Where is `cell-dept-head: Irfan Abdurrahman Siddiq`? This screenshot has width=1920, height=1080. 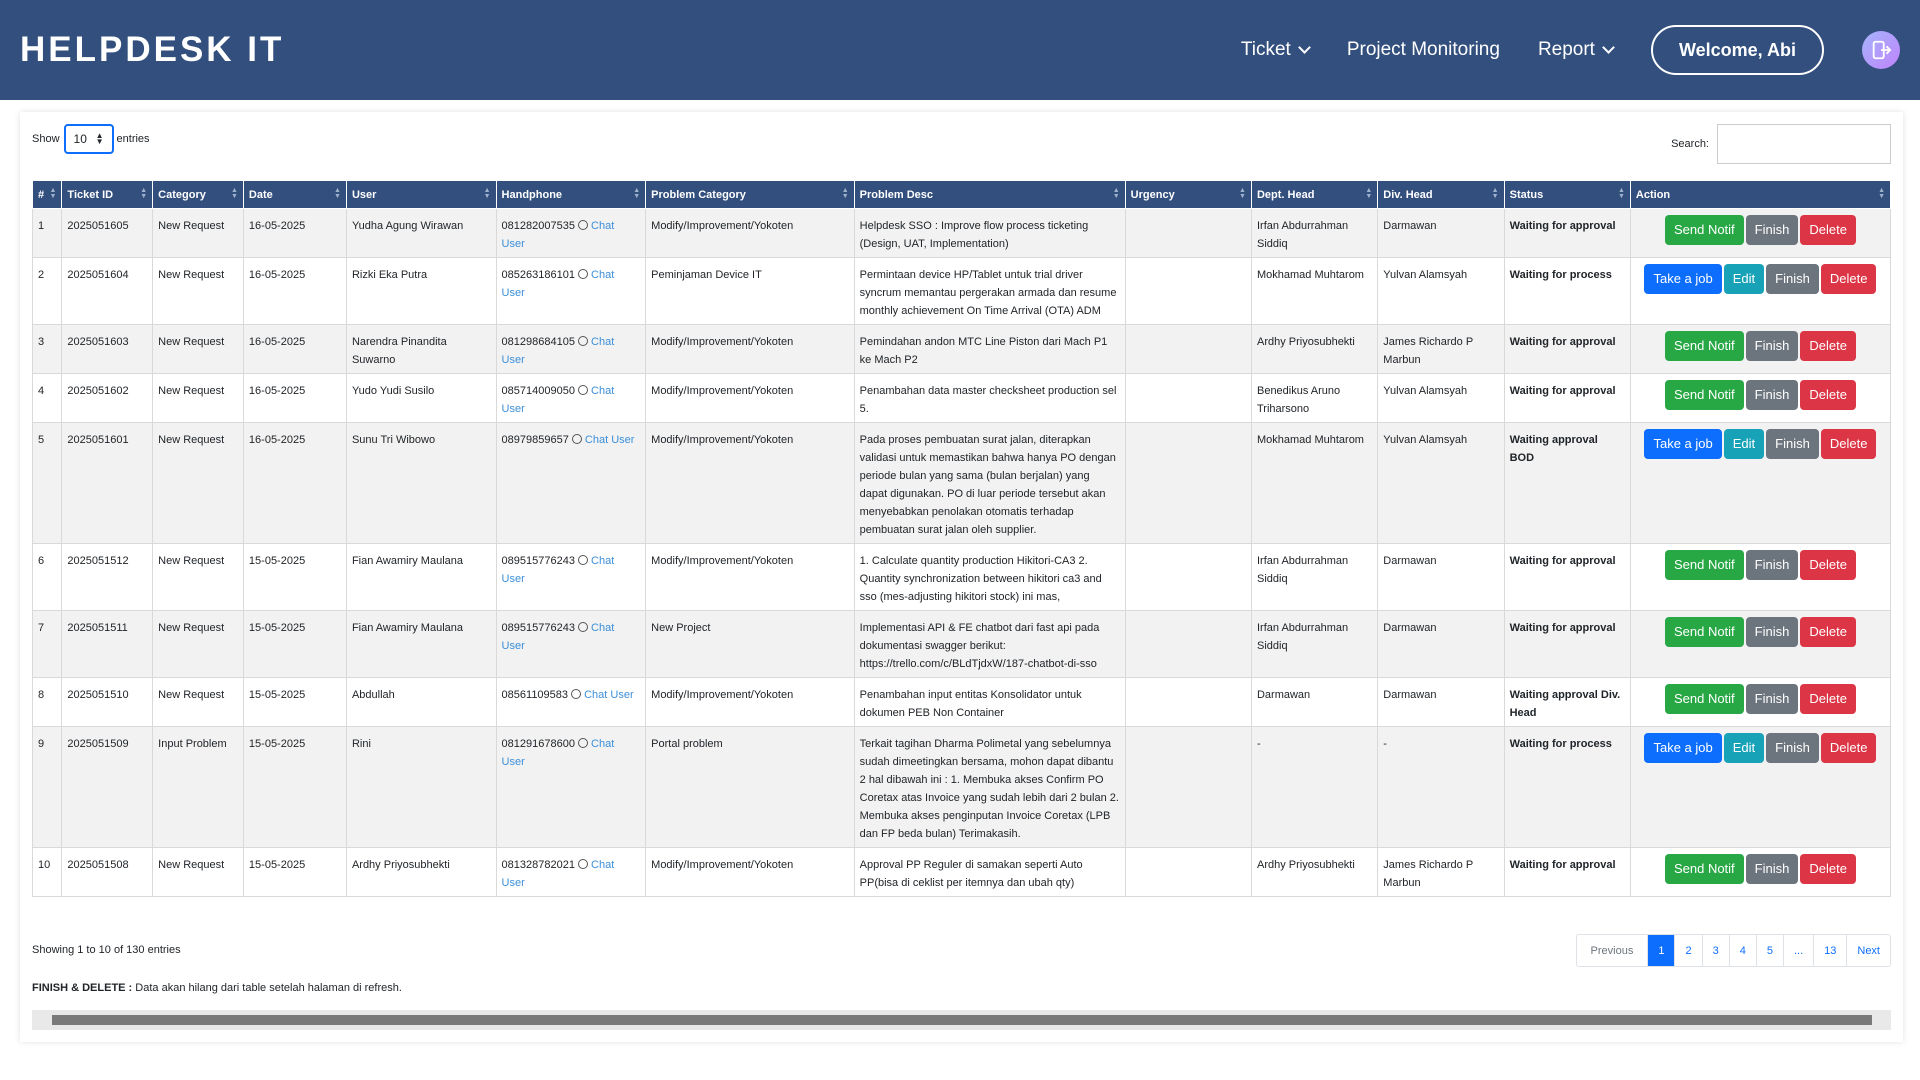 cell-dept-head: Irfan Abdurrahman Siddiq is located at coordinates (1314, 577).